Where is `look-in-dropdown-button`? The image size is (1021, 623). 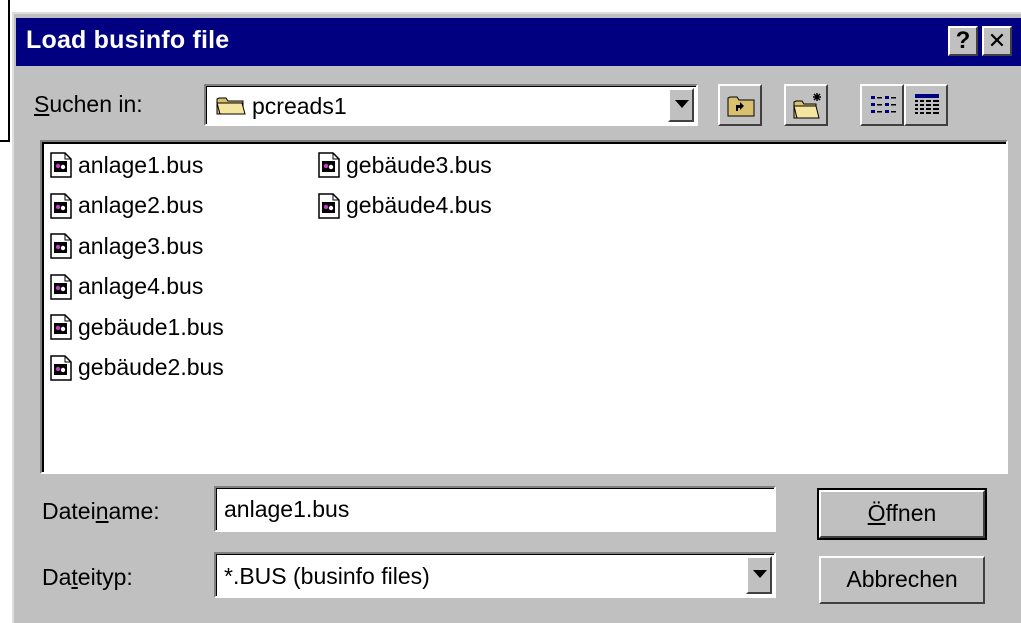
look-in-dropdown-button is located at coordinates (681, 105).